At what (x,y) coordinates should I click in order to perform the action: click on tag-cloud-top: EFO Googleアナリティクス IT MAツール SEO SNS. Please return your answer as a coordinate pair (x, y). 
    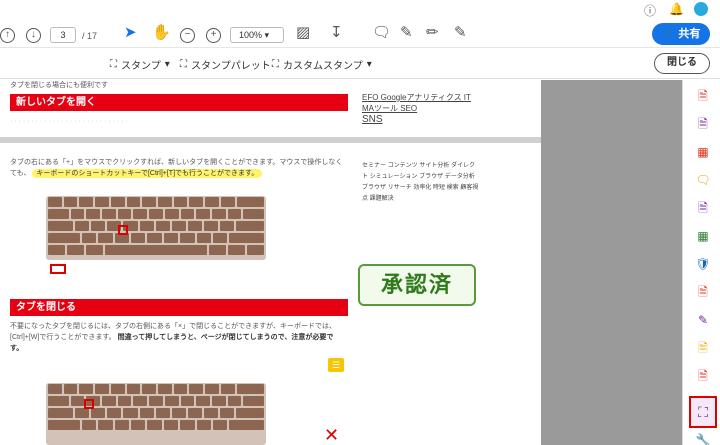
    Looking at the image, I should click on (421, 108).